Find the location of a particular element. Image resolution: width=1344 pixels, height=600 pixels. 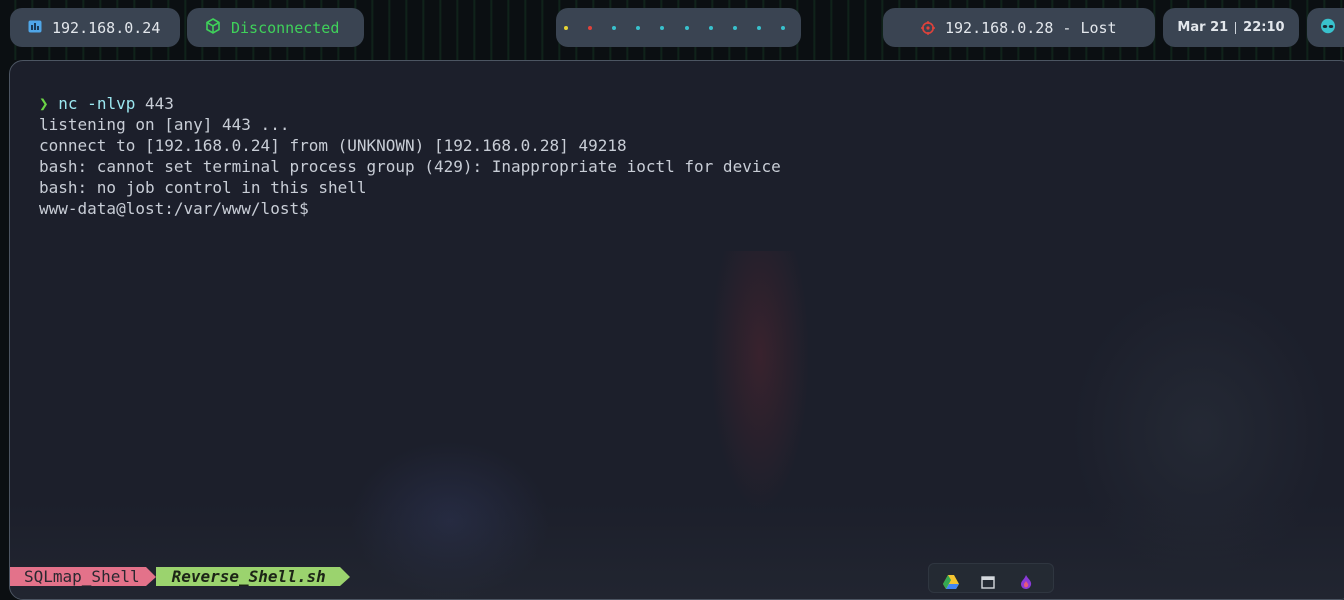

tmux-statusbar: SQLmap_Shell Reverse_Shell.sh is located at coordinates (180, 576).